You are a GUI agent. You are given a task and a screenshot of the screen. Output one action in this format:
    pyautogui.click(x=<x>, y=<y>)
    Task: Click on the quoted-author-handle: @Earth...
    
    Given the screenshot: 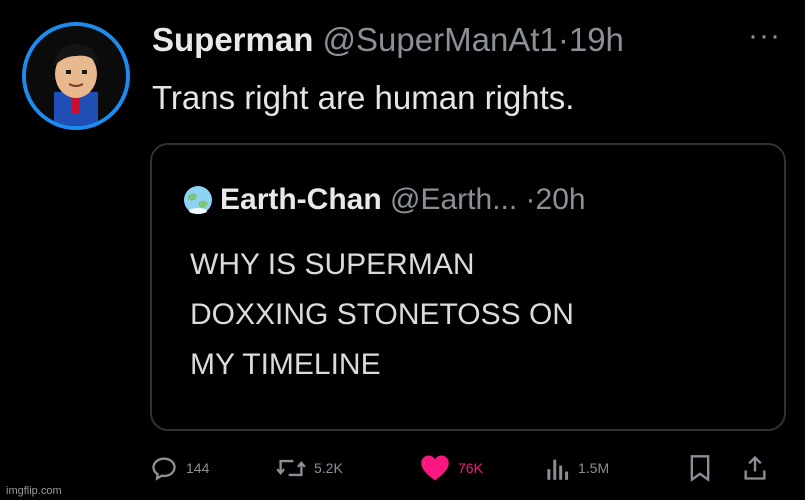 What is the action you would take?
    pyautogui.click(x=453, y=200)
    